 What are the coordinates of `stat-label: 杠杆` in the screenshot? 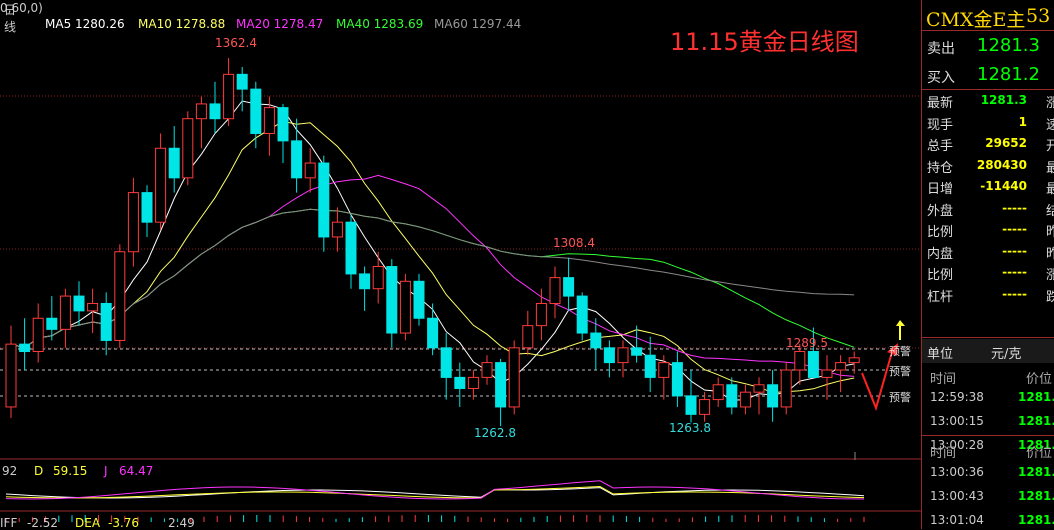 It's located at (940, 297).